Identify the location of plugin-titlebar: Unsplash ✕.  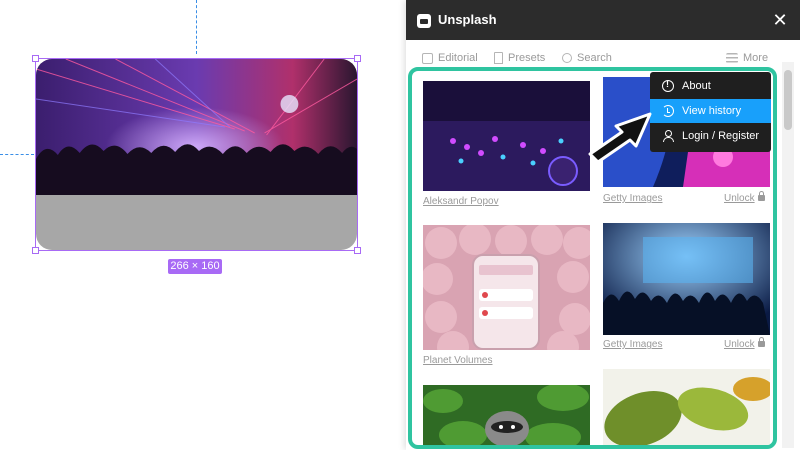
(603, 20).